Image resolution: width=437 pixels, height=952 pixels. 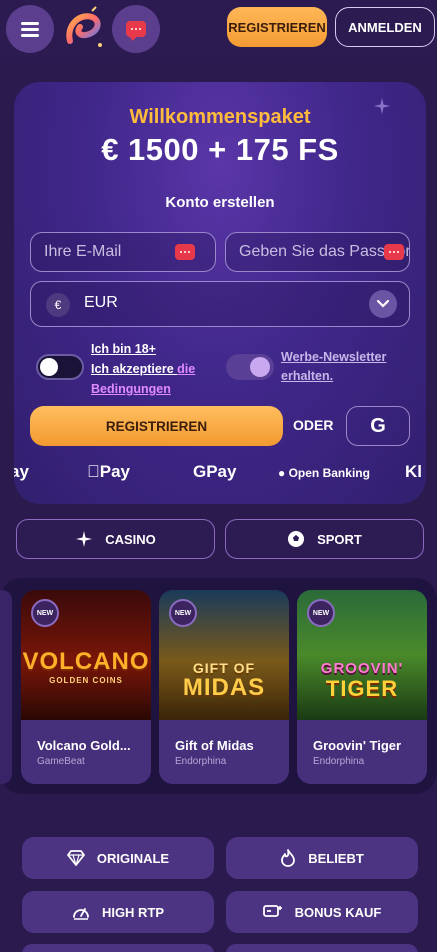 I want to click on login-button-header: ANMELDEN, so click(x=385, y=27).